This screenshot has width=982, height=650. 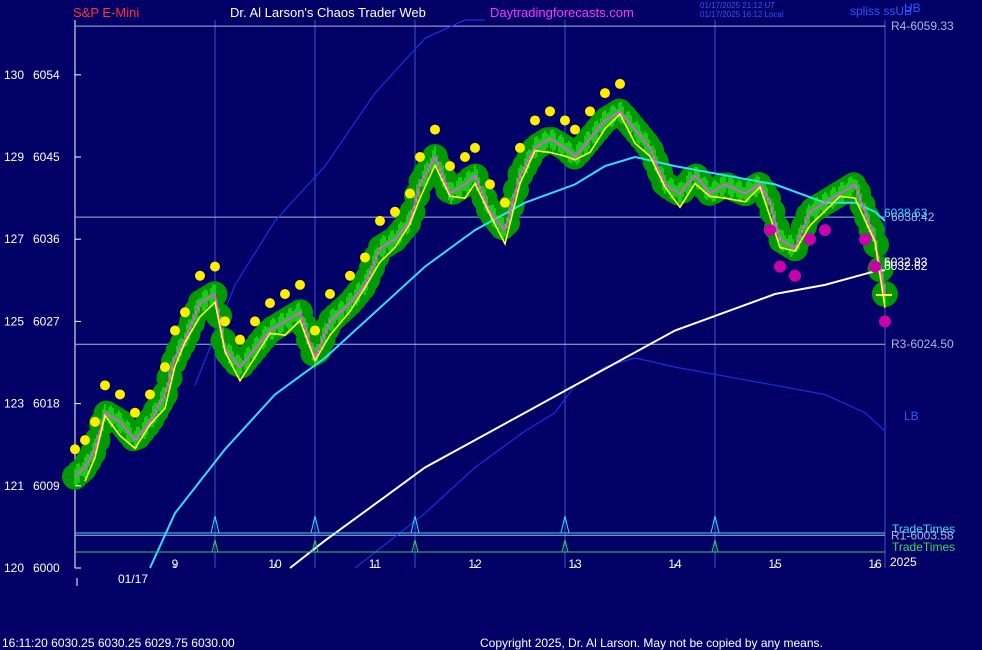 I want to click on y-tick-left-0: 120, so click(x=14, y=568).